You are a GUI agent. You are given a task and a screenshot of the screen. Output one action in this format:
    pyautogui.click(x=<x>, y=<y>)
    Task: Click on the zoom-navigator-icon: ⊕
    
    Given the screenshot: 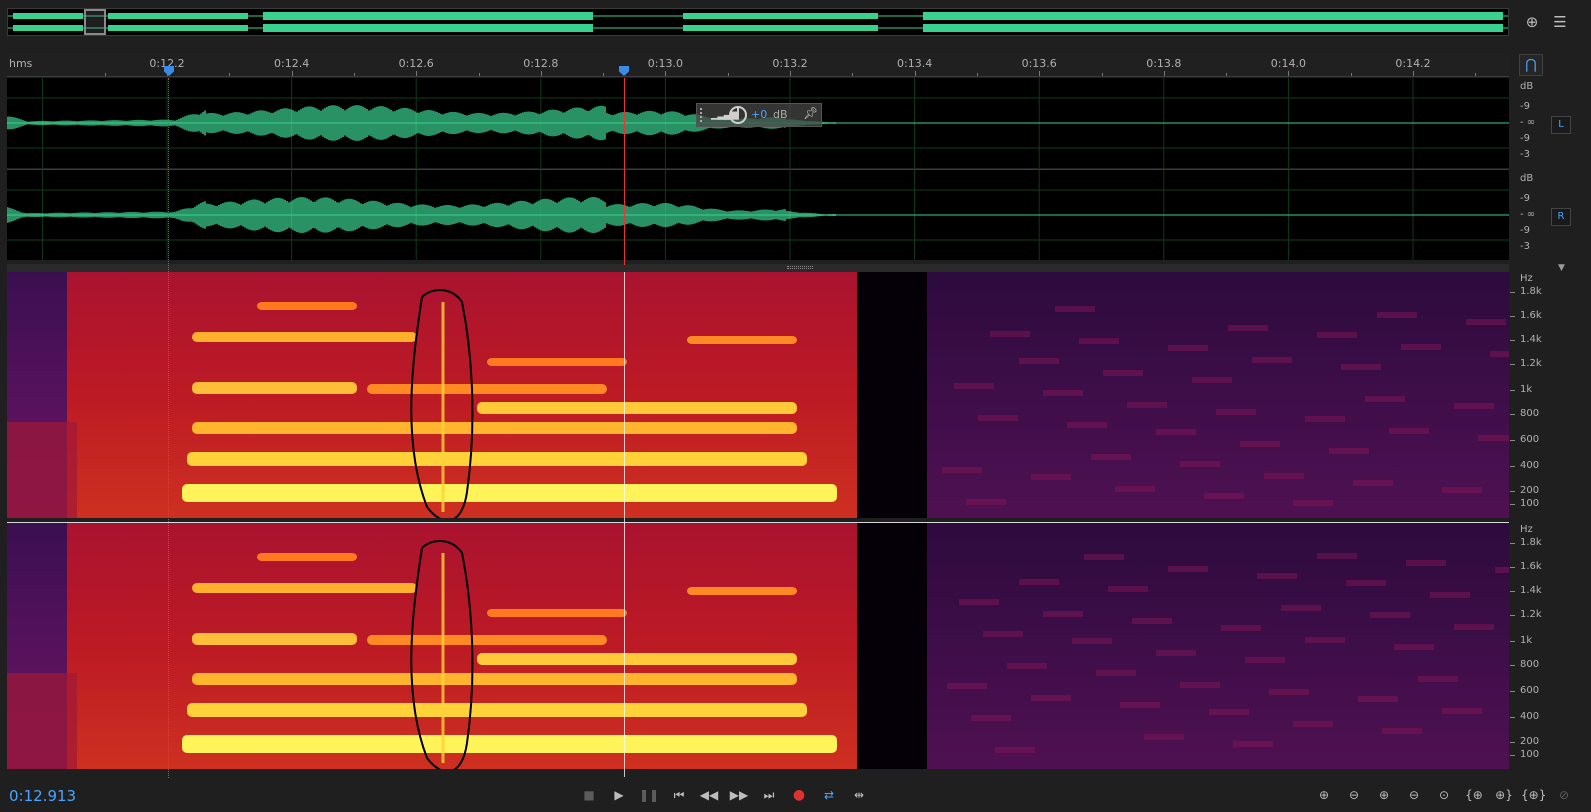 What is the action you would take?
    pyautogui.click(x=1532, y=22)
    